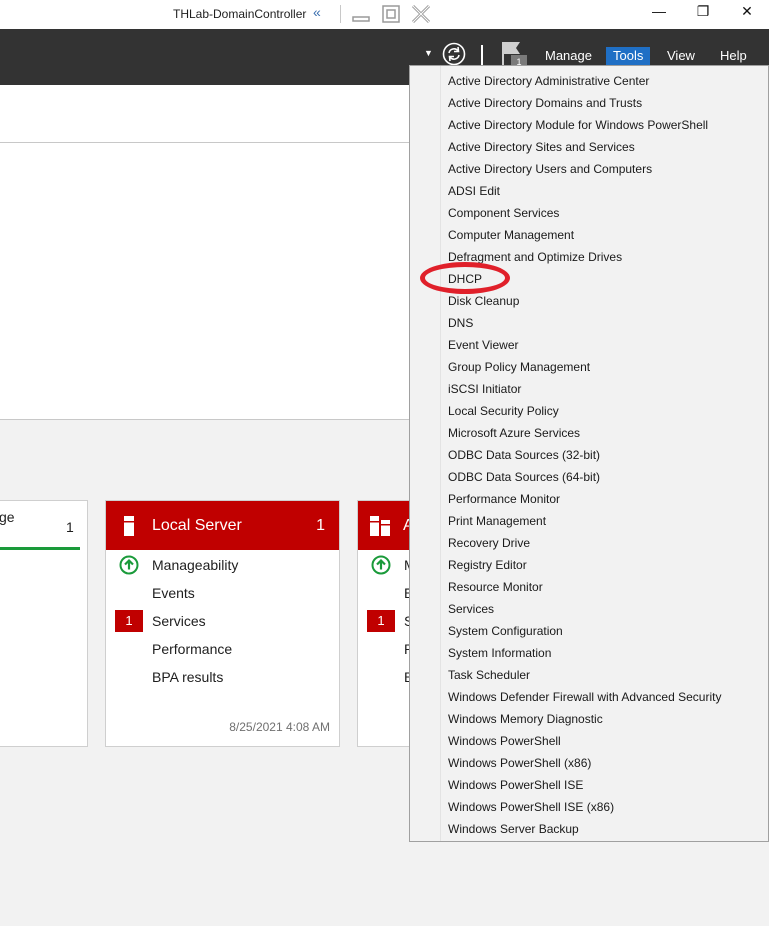  Describe the element at coordinates (584, 742) in the screenshot. I see `tools-menu-item-windows-powershell: Windows PowerShell` at that location.